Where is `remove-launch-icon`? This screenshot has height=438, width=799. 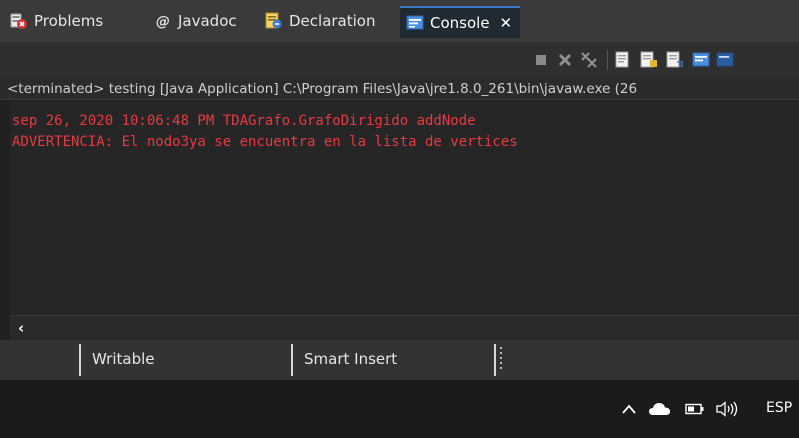 remove-launch-icon is located at coordinates (565, 60).